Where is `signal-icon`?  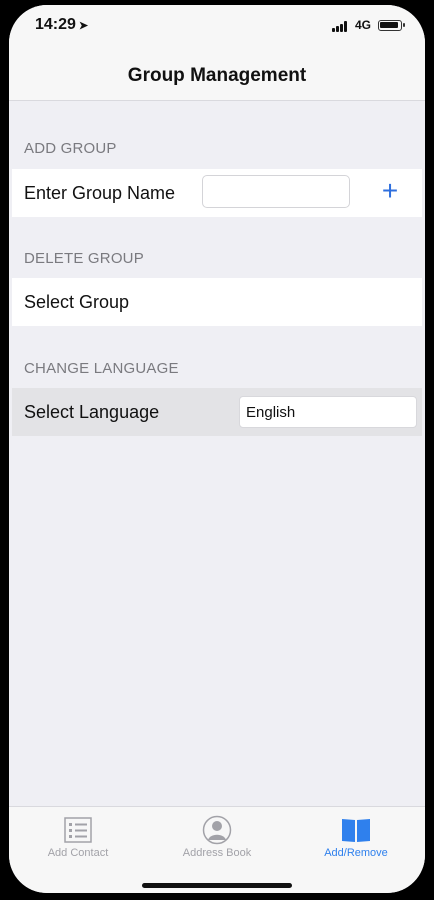 signal-icon is located at coordinates (341, 26).